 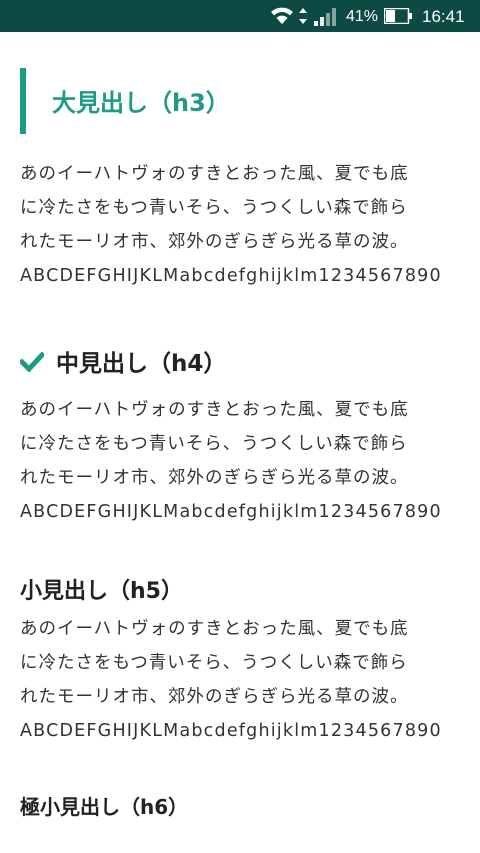 What do you see at coordinates (326, 19) in the screenshot?
I see `signal-icon` at bounding box center [326, 19].